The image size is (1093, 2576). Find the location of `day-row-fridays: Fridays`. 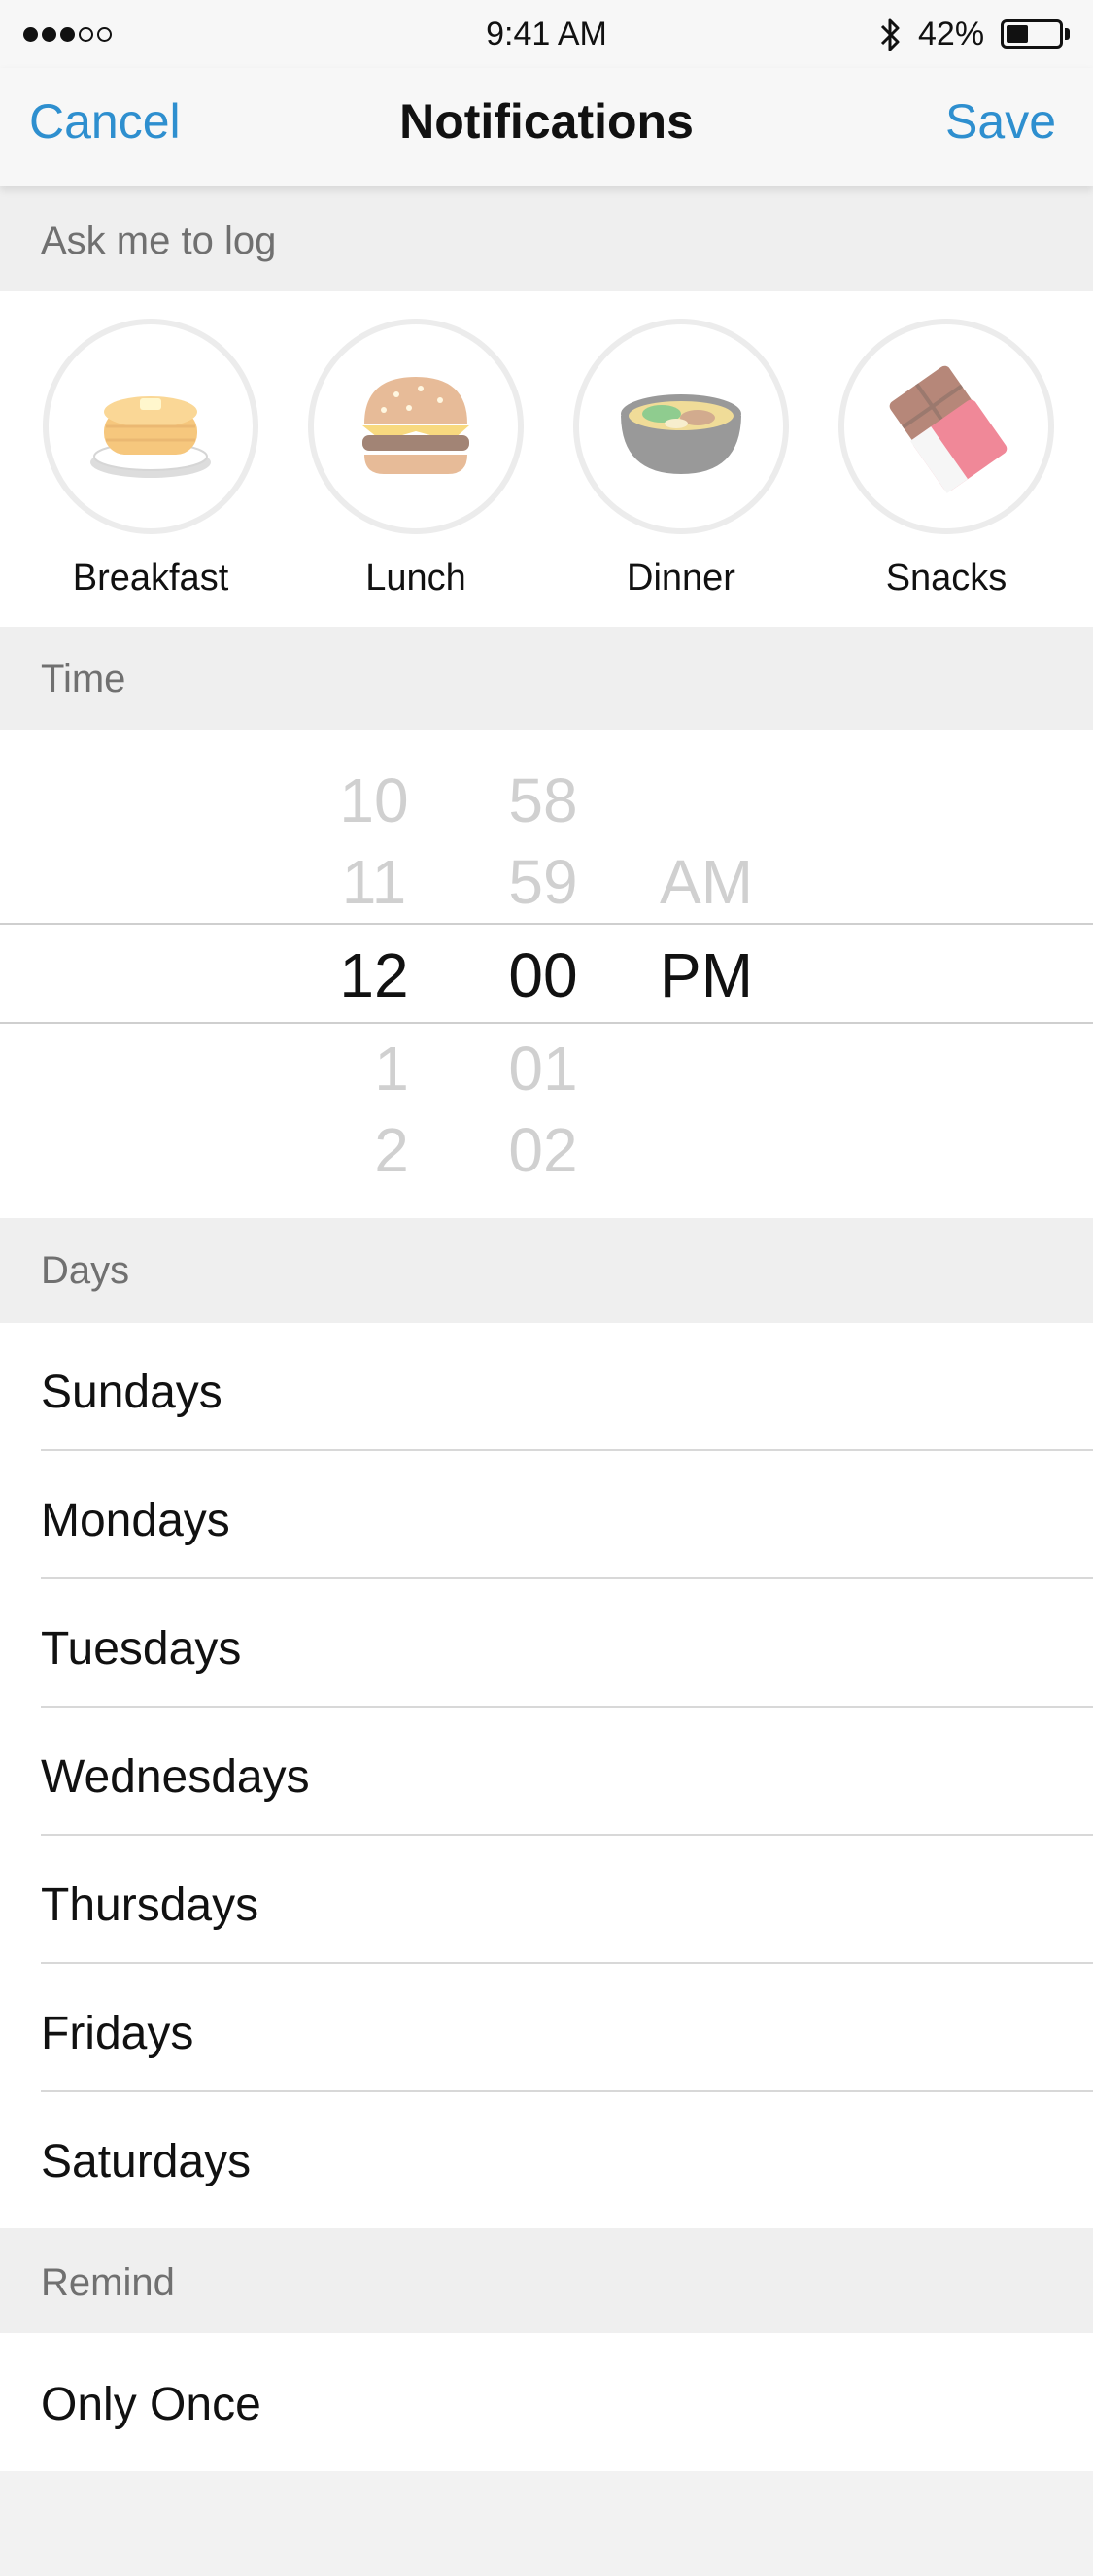

day-row-fridays: Fridays is located at coordinates (546, 2028).